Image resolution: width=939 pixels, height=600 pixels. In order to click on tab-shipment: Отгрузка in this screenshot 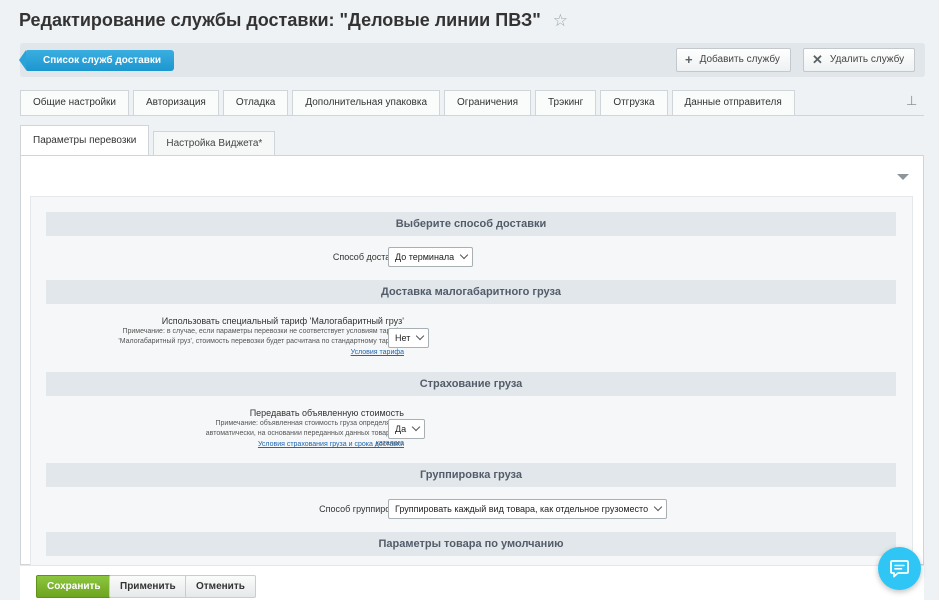, I will do `click(634, 103)`.